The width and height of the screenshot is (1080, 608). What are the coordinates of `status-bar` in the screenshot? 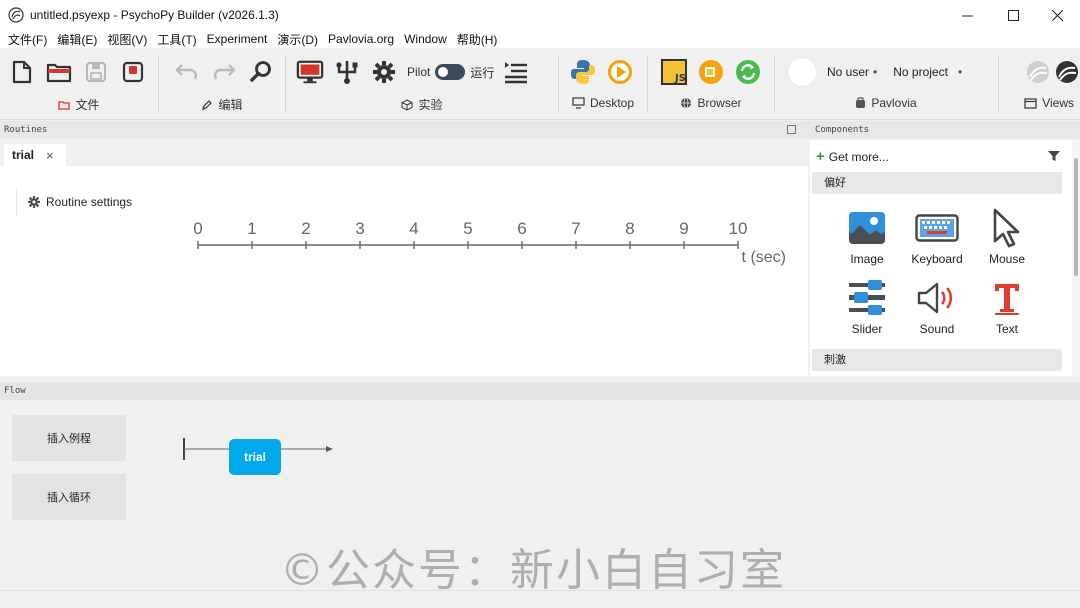 It's located at (540, 599).